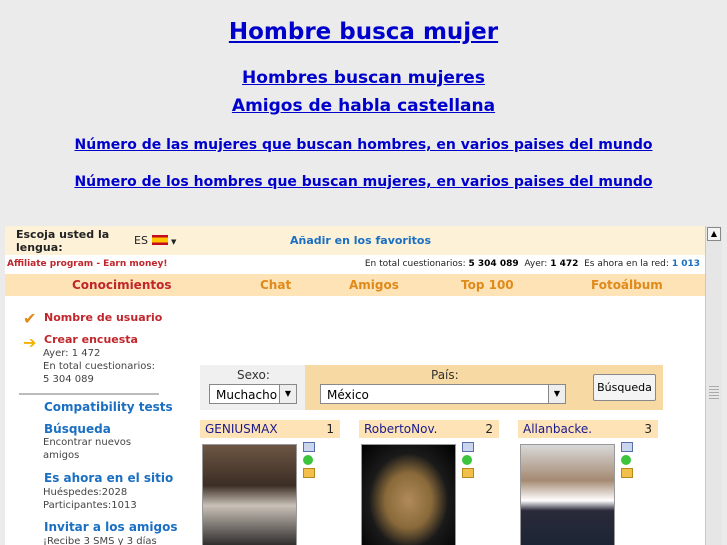  What do you see at coordinates (68, 379) in the screenshot?
I see `sidebar-total-value: 5 304 089` at bounding box center [68, 379].